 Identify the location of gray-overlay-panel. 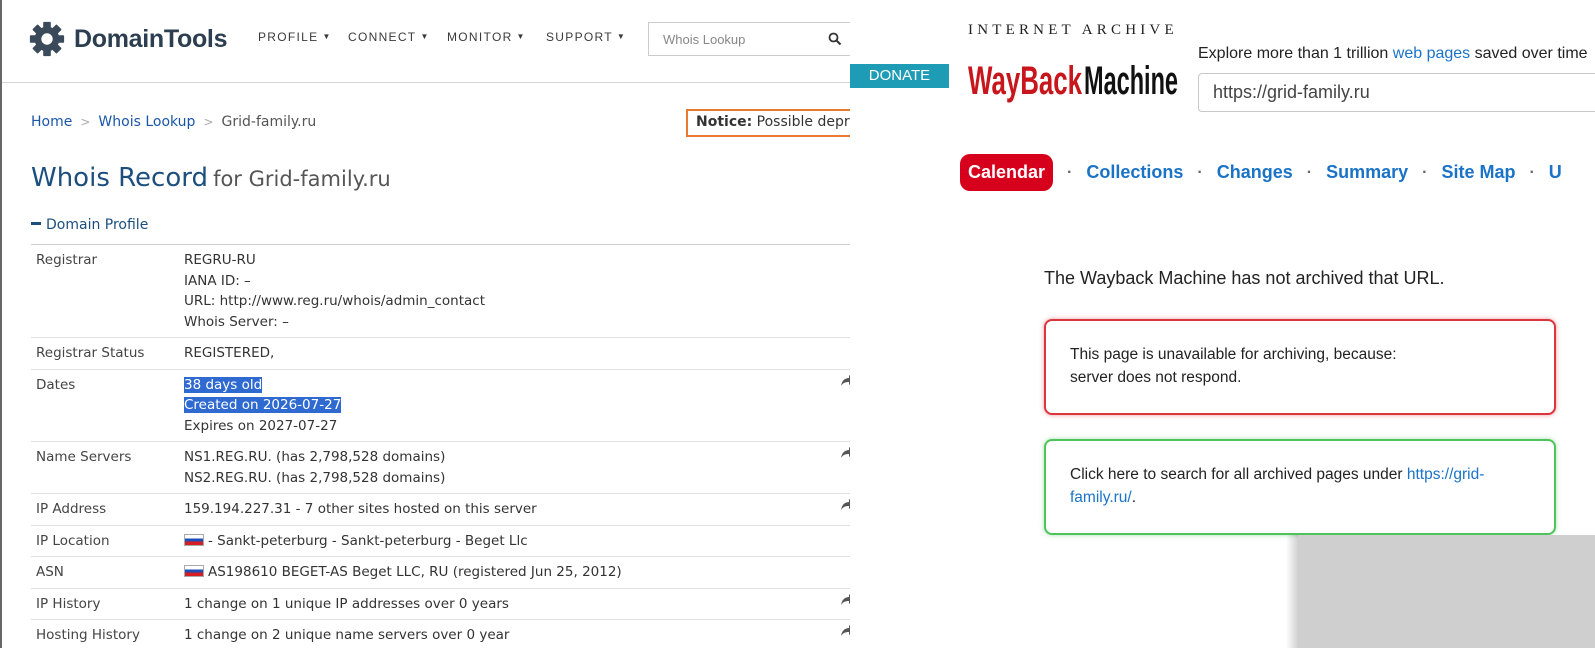
(1446, 591).